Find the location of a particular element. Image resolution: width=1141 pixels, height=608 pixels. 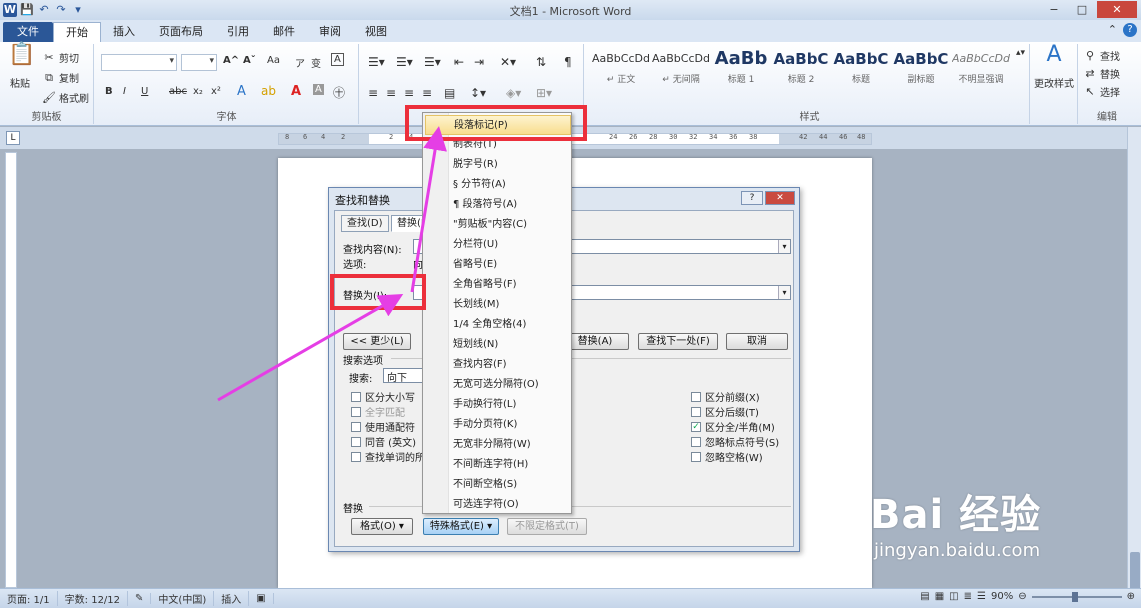

bullets-icon: ☰▾ is located at coordinates (376, 62).